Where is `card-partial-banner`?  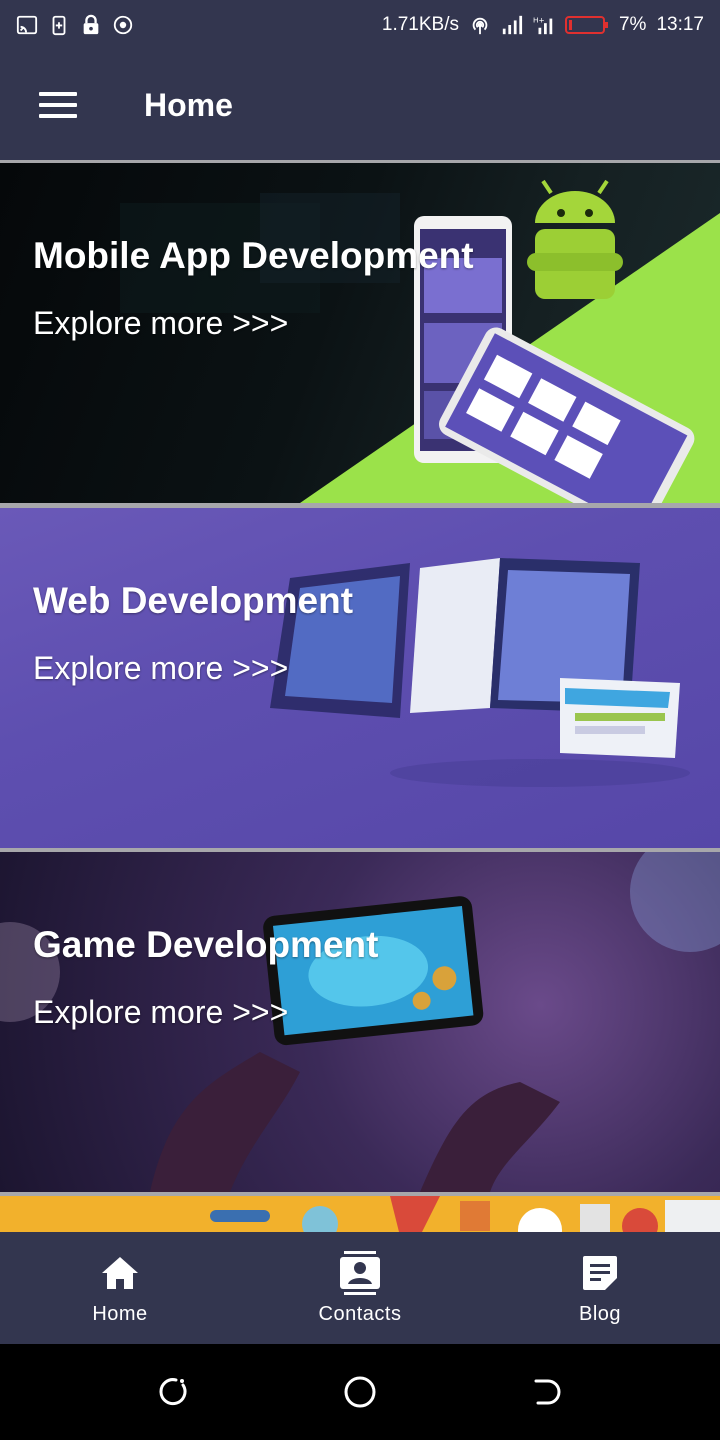
card-partial-banner is located at coordinates (360, 1214).